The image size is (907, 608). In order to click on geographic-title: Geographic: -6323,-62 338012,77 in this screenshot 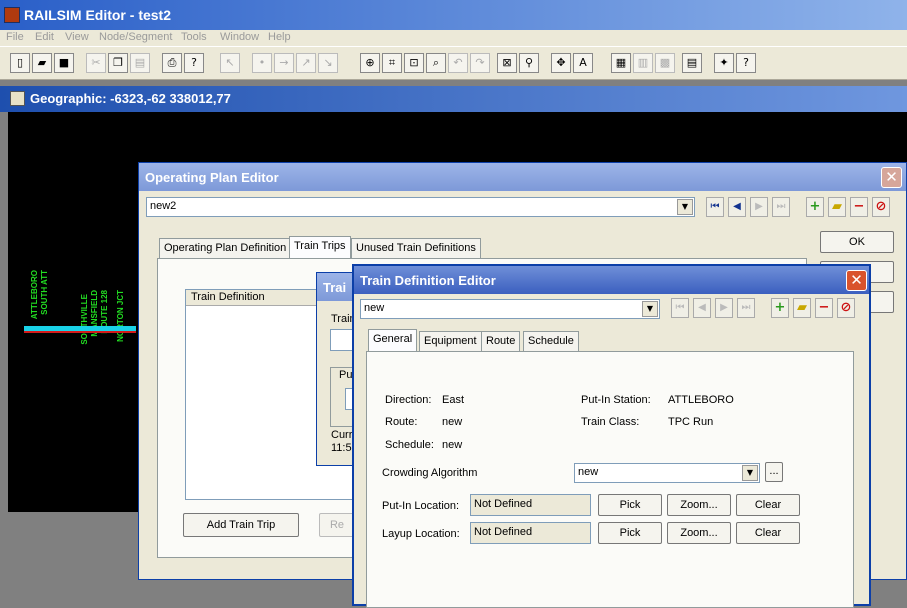, I will do `click(130, 98)`.